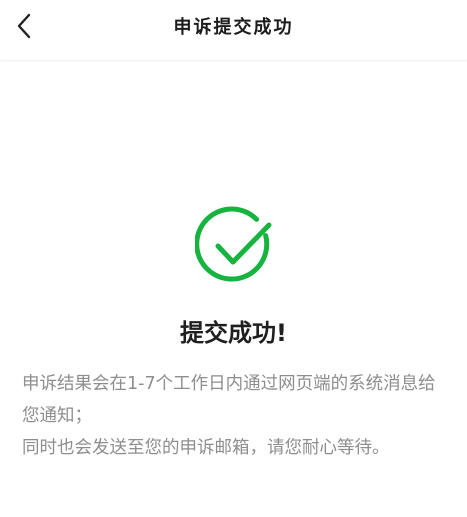 The image size is (467, 517). What do you see at coordinates (233, 333) in the screenshot?
I see `success-heading: 提交成功!` at bounding box center [233, 333].